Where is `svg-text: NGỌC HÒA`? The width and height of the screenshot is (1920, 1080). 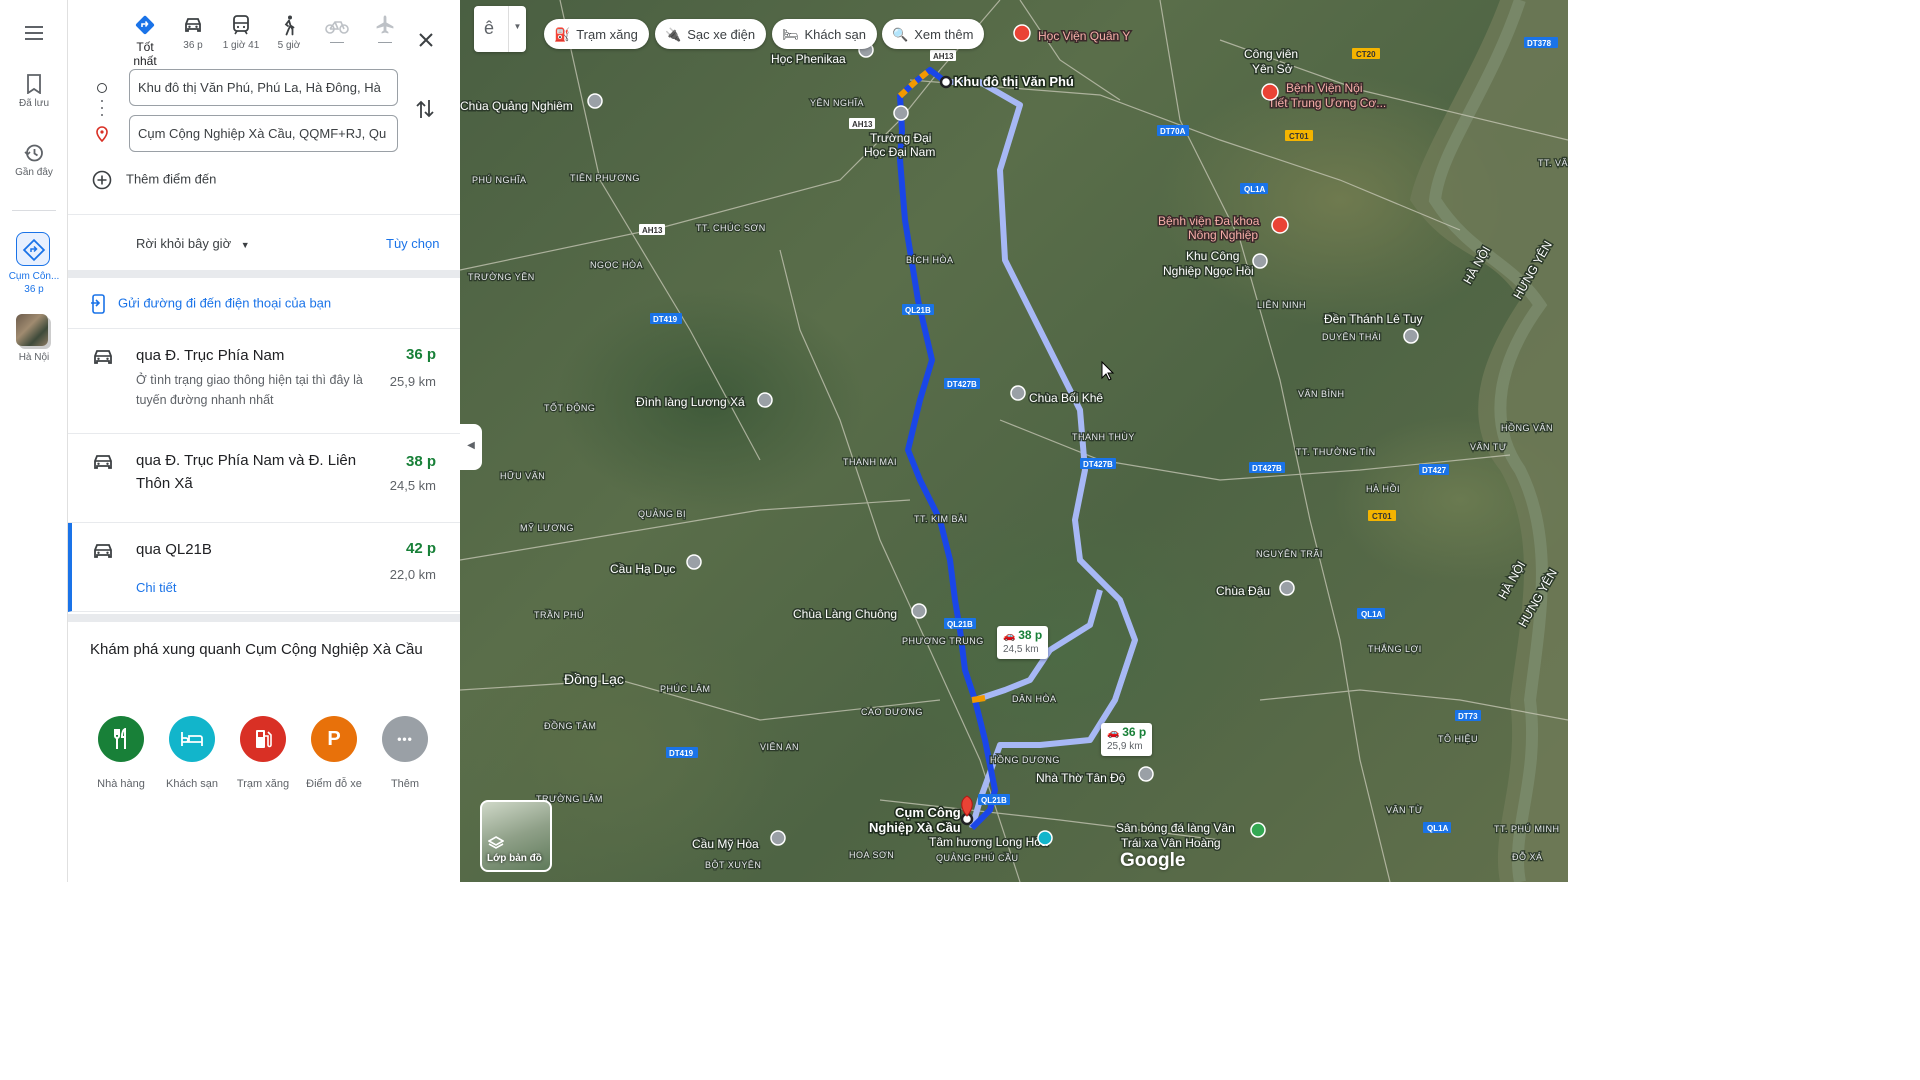
svg-text: NGỌC HÒA is located at coordinates (616, 265).